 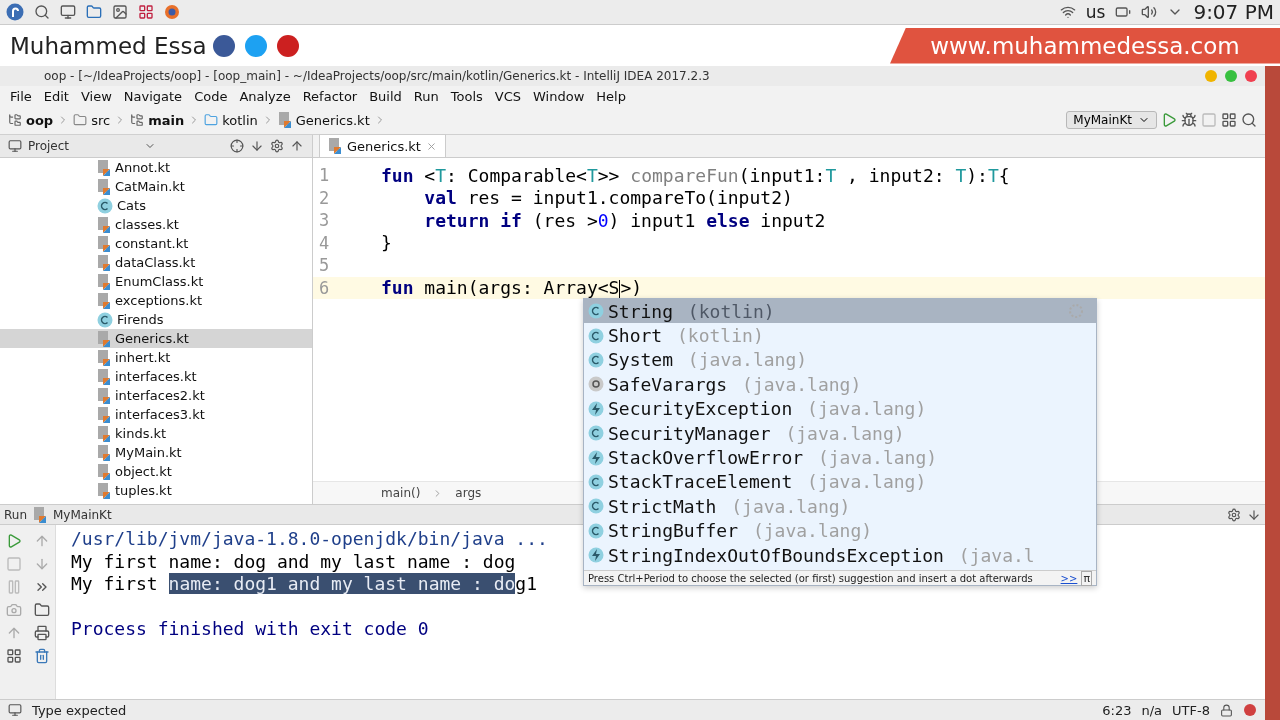 I want to click on tree-item: Firends, so click(x=156, y=319).